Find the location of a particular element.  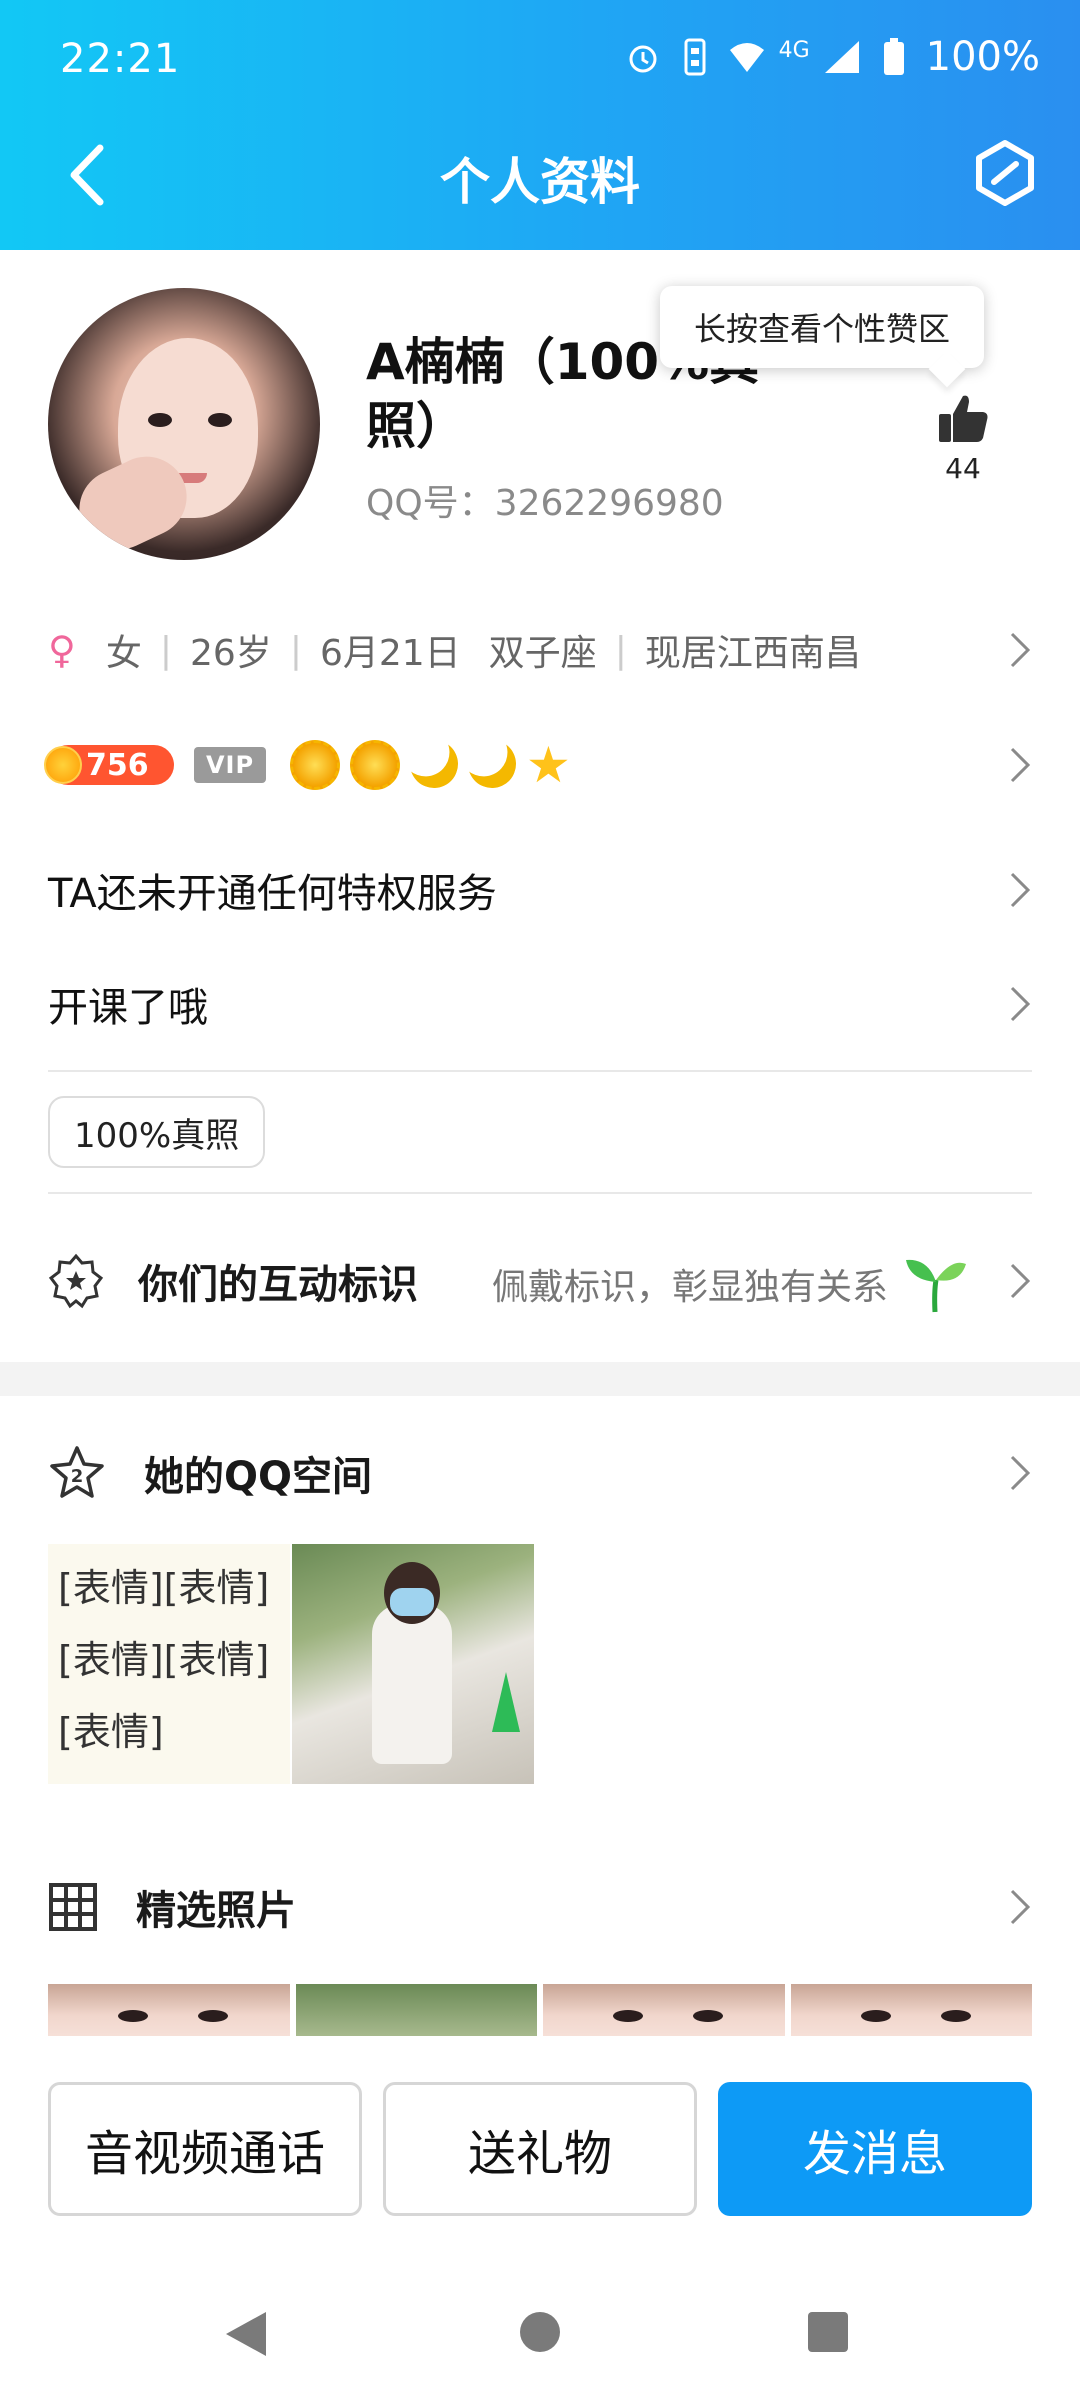

vip-badge: VIP is located at coordinates (230, 765).